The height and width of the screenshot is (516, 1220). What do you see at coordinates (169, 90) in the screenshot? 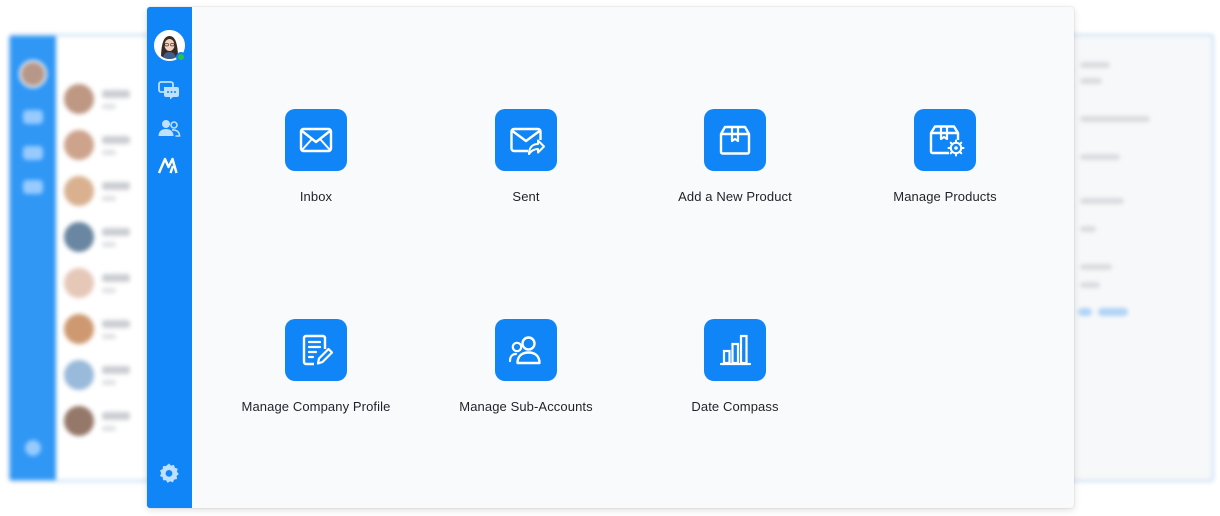
I see `chat-icon` at bounding box center [169, 90].